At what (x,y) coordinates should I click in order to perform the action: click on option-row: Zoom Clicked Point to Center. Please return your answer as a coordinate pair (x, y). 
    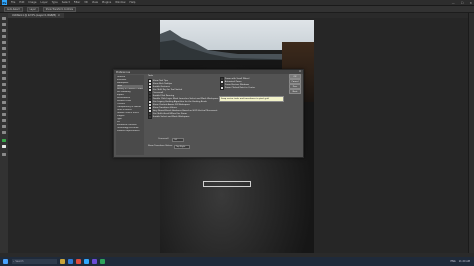
    Looking at the image, I should click on (237, 88).